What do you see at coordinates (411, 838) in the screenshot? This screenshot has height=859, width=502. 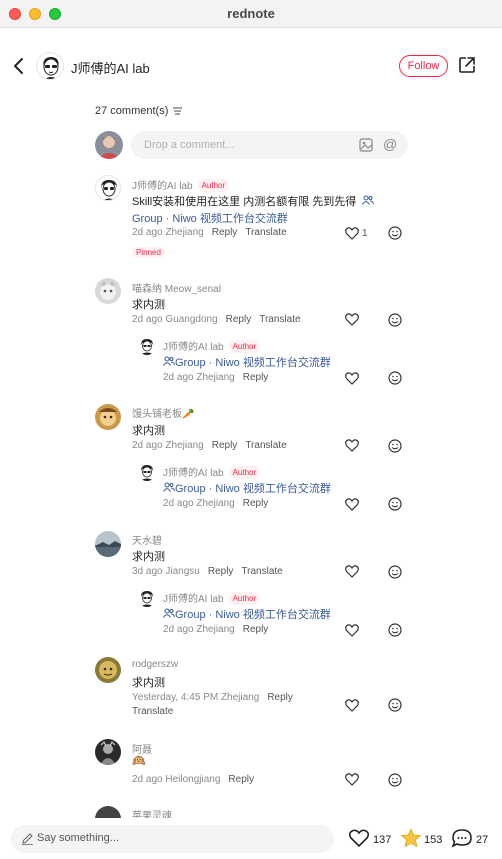 I see `star-icon` at bounding box center [411, 838].